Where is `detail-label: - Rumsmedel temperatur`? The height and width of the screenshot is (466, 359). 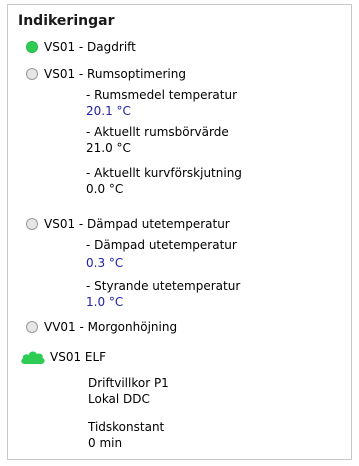 detail-label: - Rumsmedel temperatur is located at coordinates (162, 95).